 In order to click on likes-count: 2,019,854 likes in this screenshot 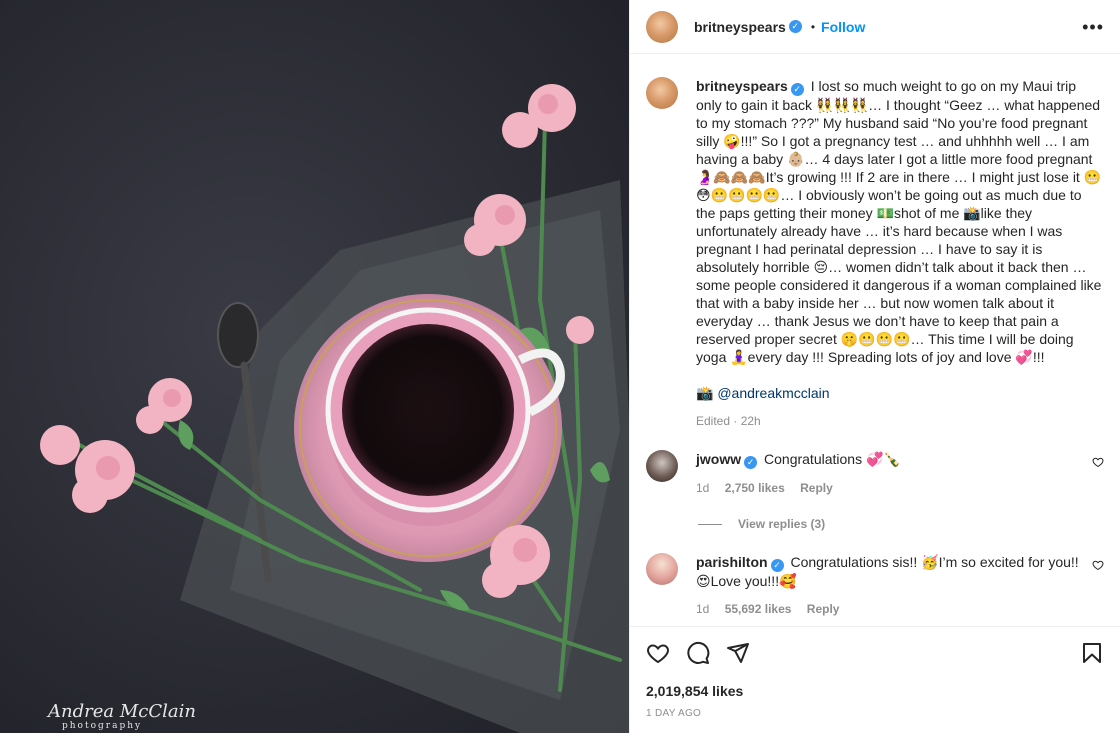, I will do `click(875, 691)`.